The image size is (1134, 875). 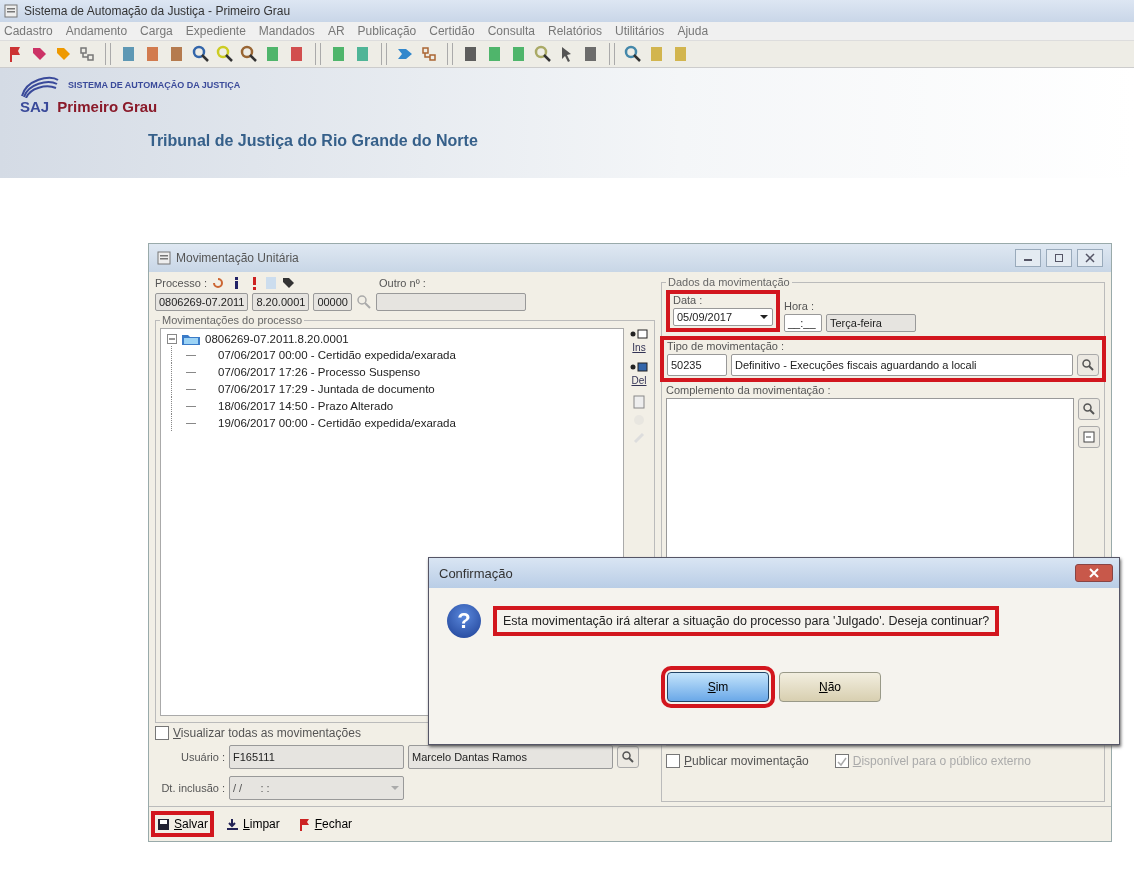 What do you see at coordinates (232, 320) in the screenshot?
I see `group-legend: Movimentações do processo` at bounding box center [232, 320].